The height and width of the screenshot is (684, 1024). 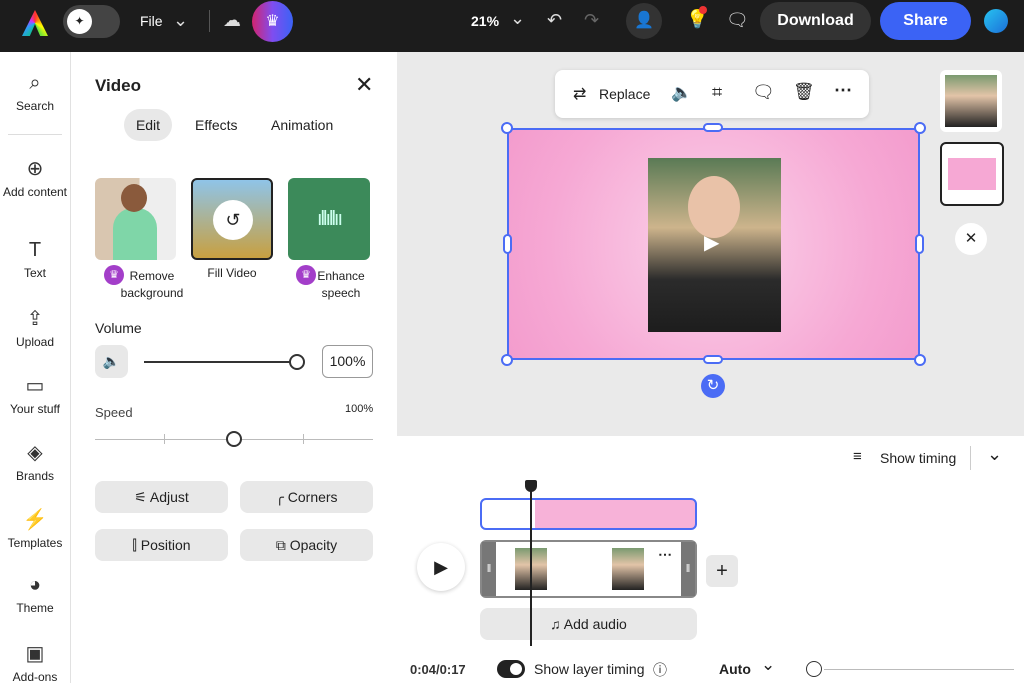 I want to click on timeline-zoom-slider, so click(x=919, y=669).